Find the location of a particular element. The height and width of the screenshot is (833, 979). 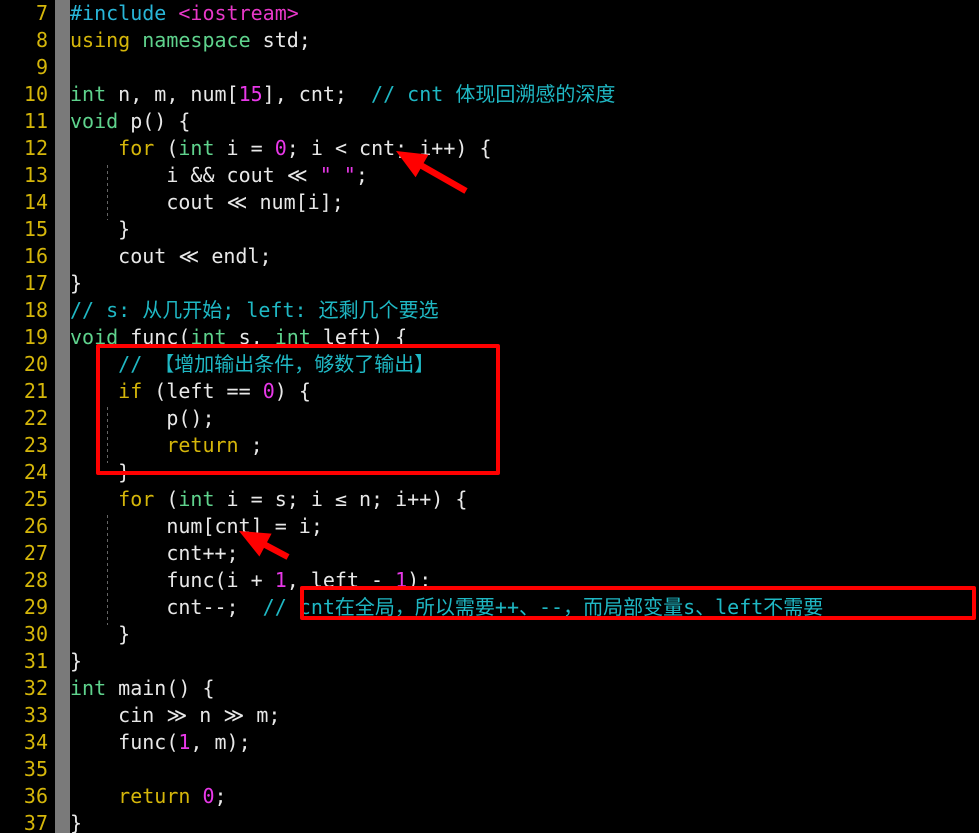

code-token: #include is located at coordinates (118, 13).